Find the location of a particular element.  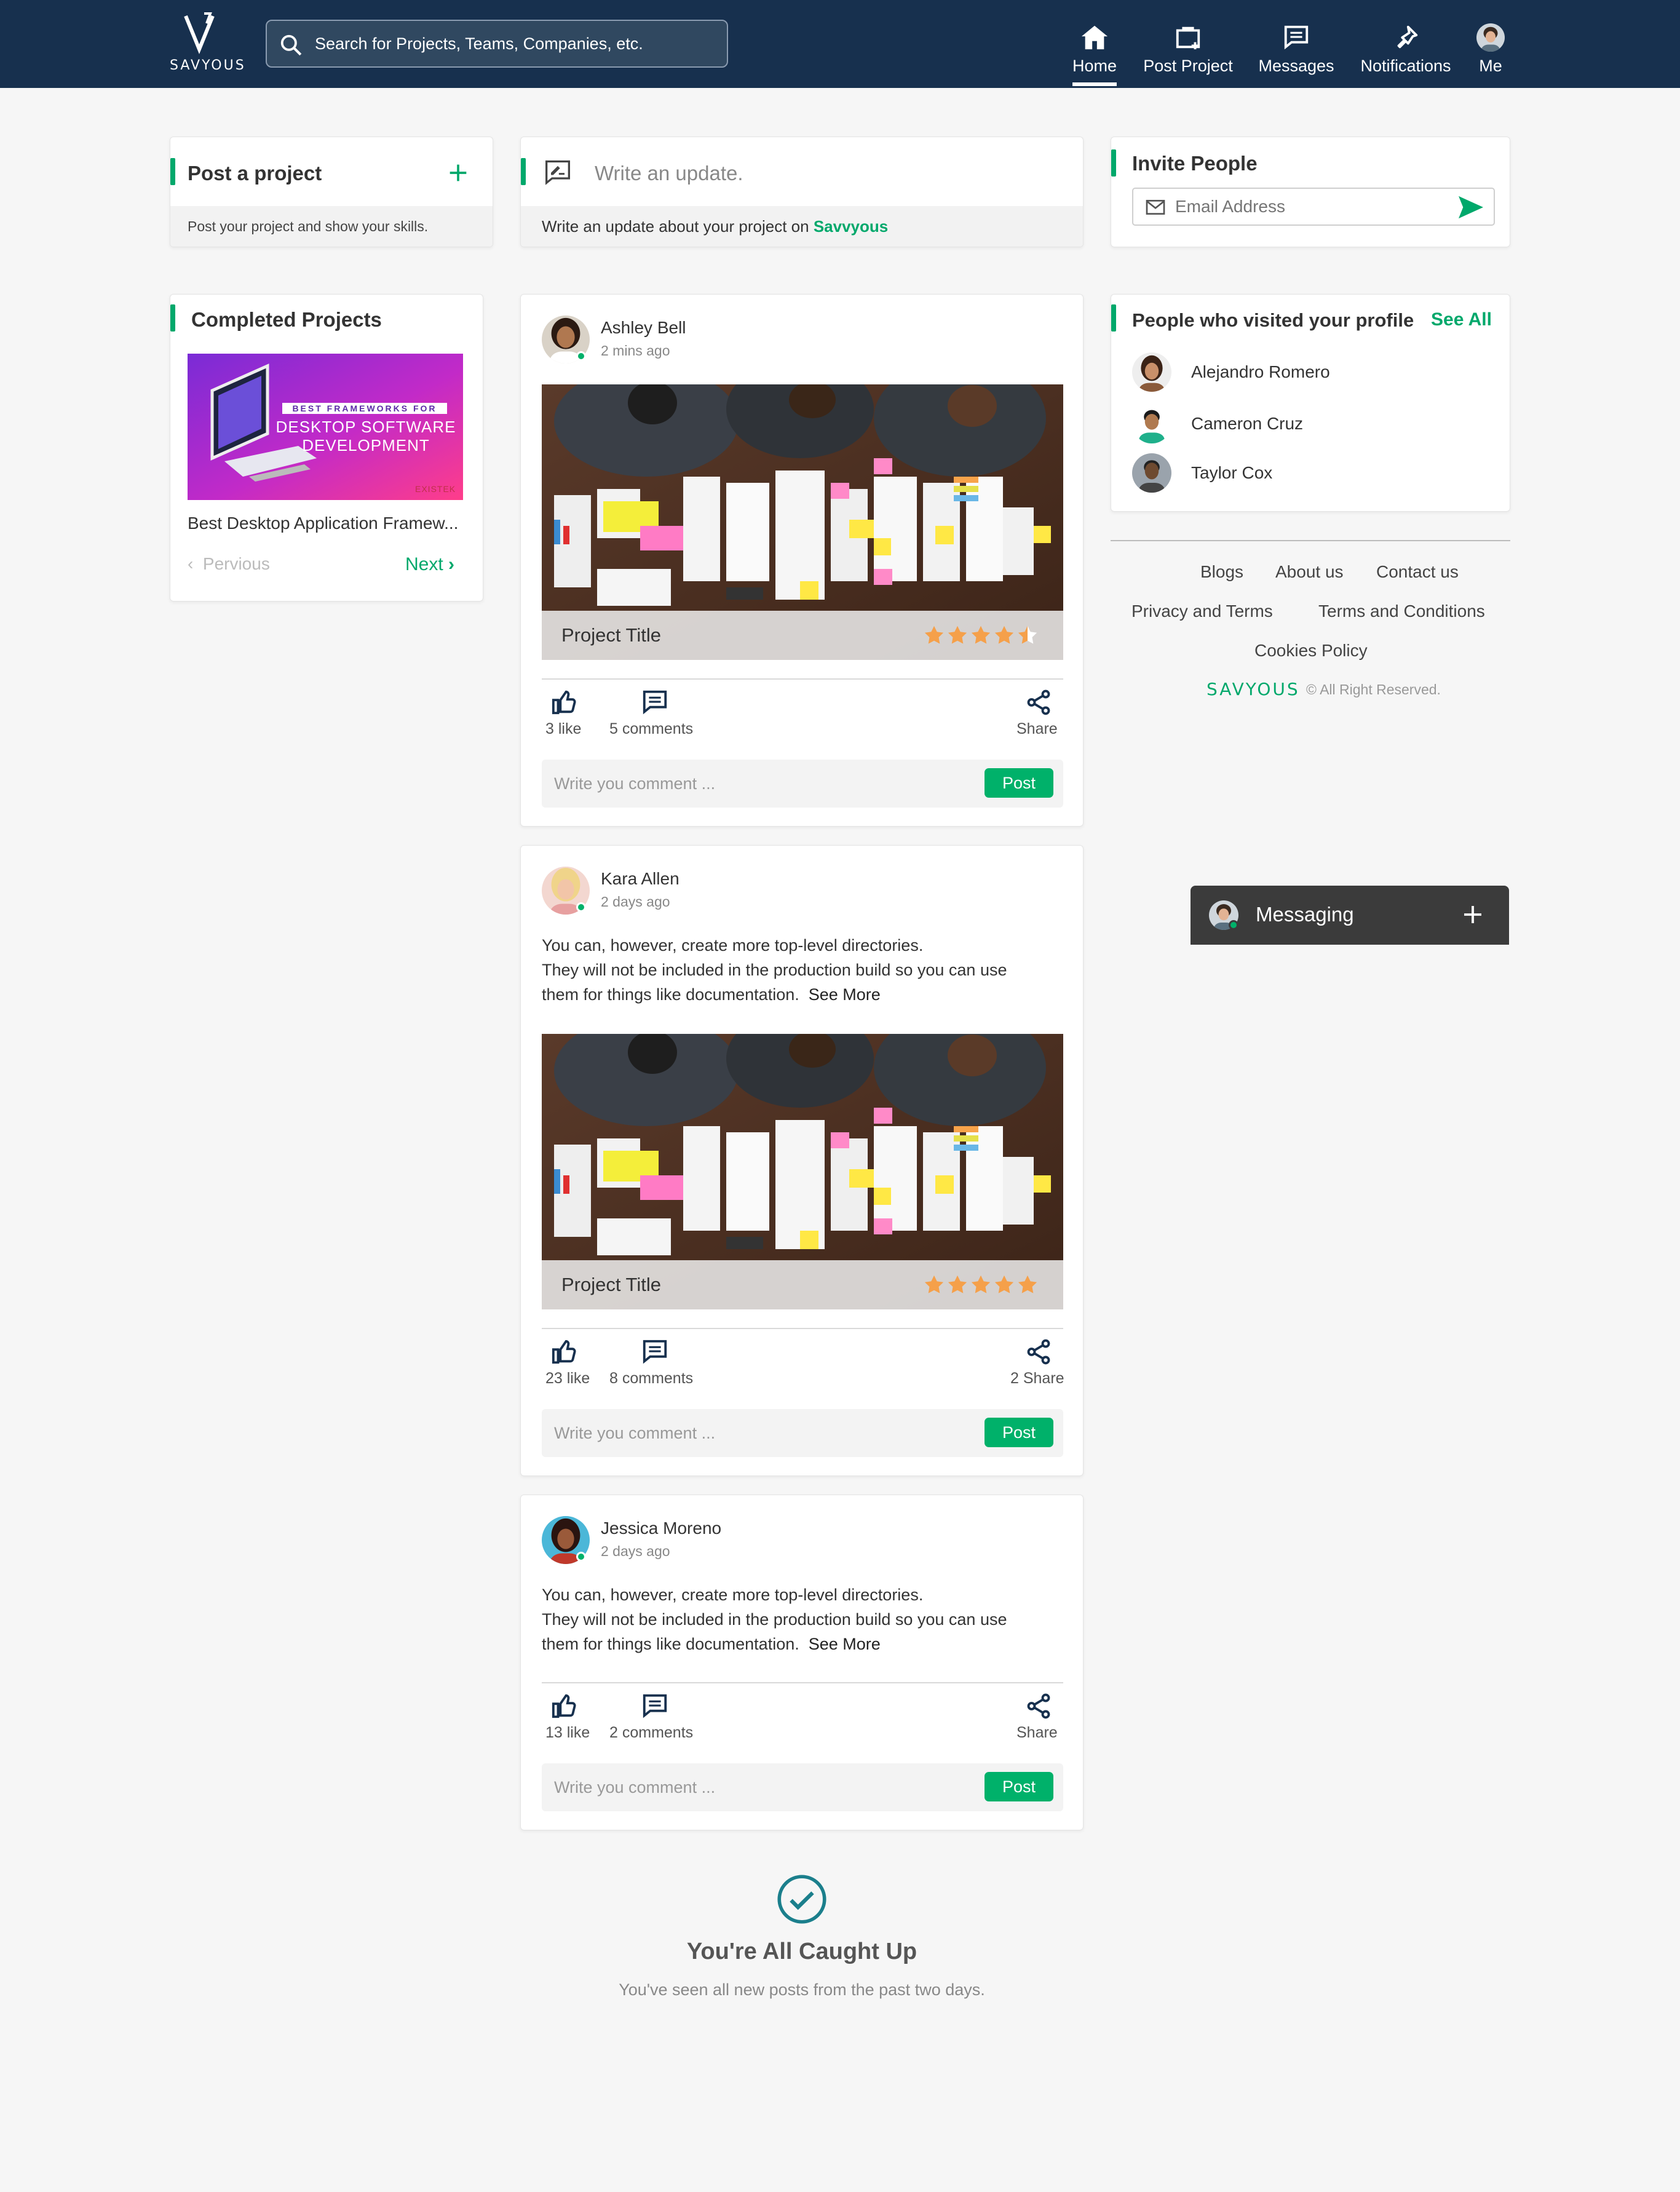

nav-home: Home is located at coordinates (1094, 54).